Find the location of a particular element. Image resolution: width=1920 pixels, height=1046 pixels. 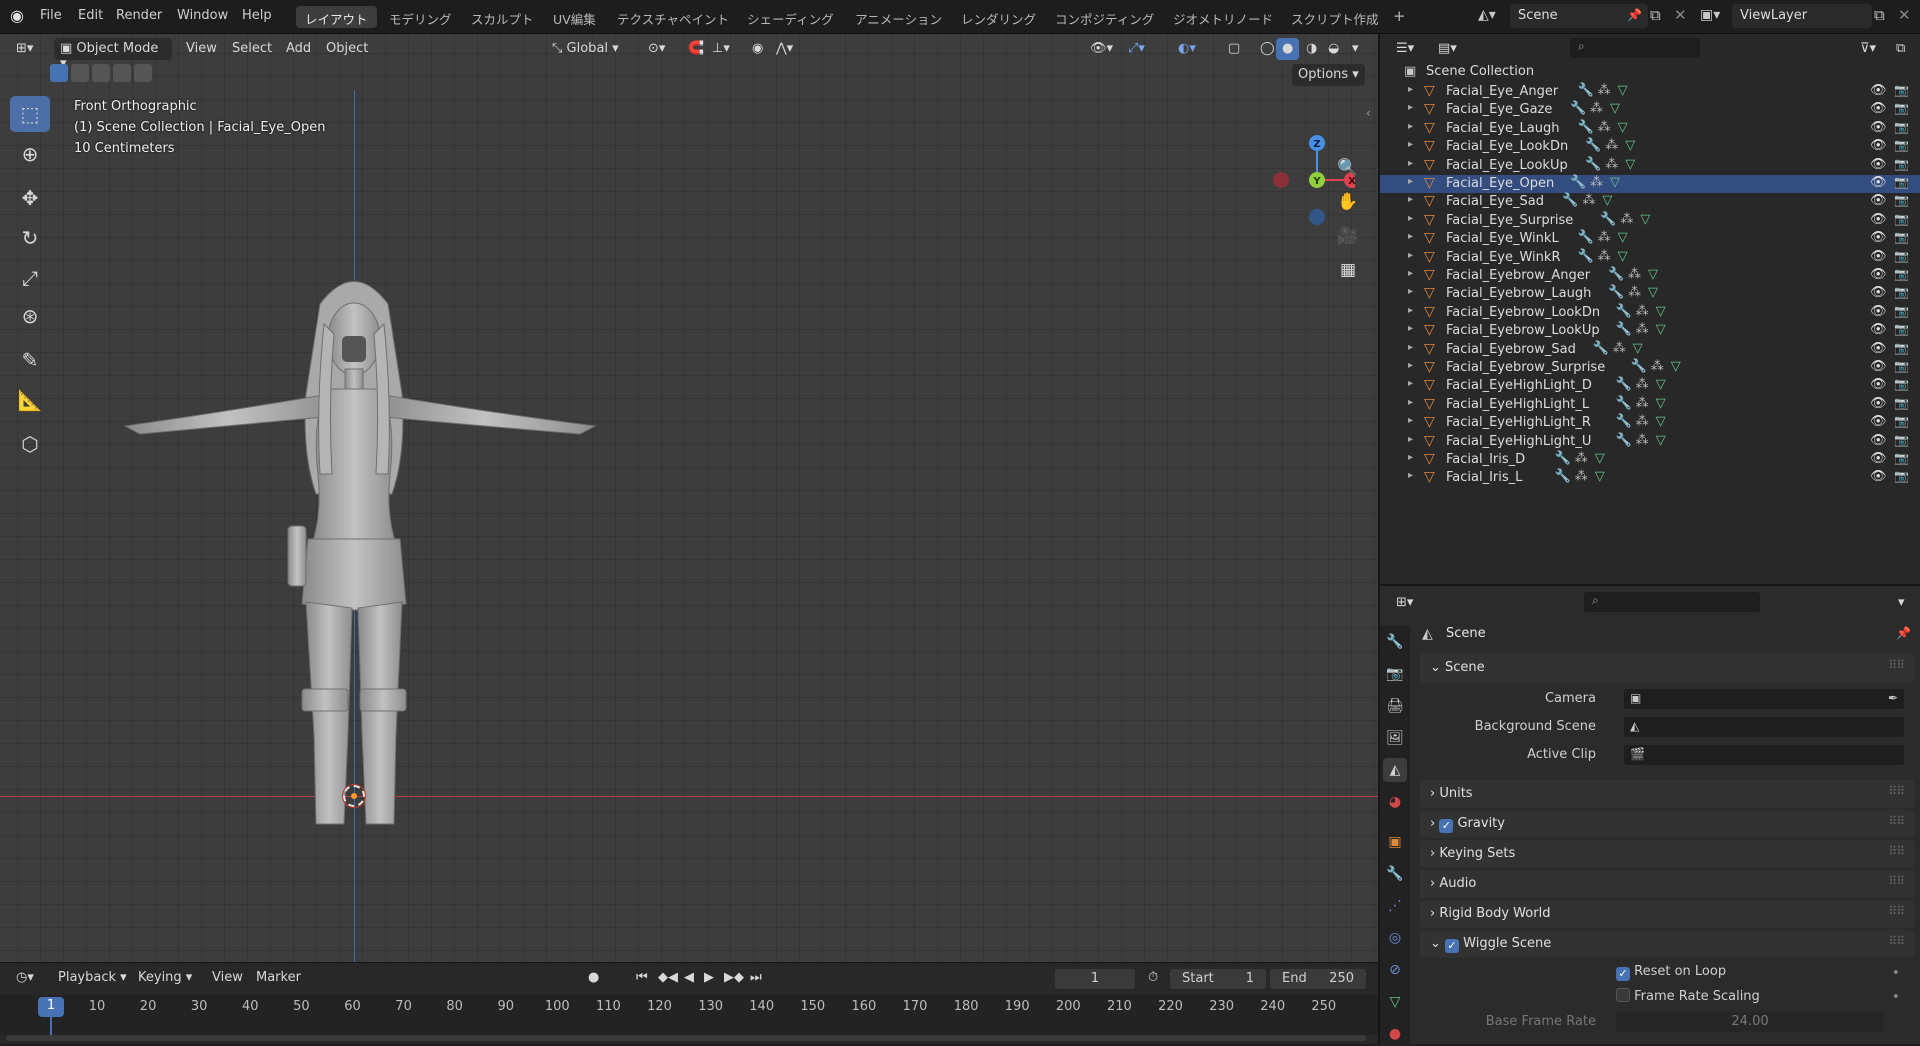

render-tab-icon: 📷 is located at coordinates (1395, 674).